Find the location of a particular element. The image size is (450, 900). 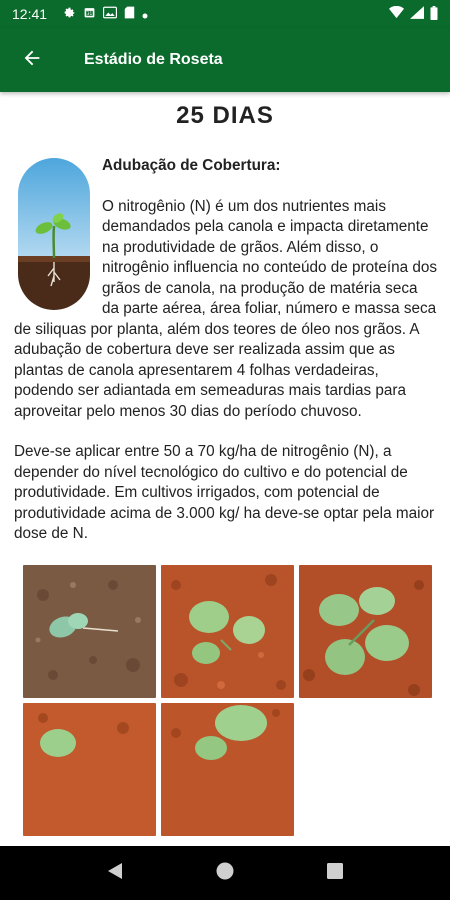

days-heading: 25 DIAS is located at coordinates (225, 115).